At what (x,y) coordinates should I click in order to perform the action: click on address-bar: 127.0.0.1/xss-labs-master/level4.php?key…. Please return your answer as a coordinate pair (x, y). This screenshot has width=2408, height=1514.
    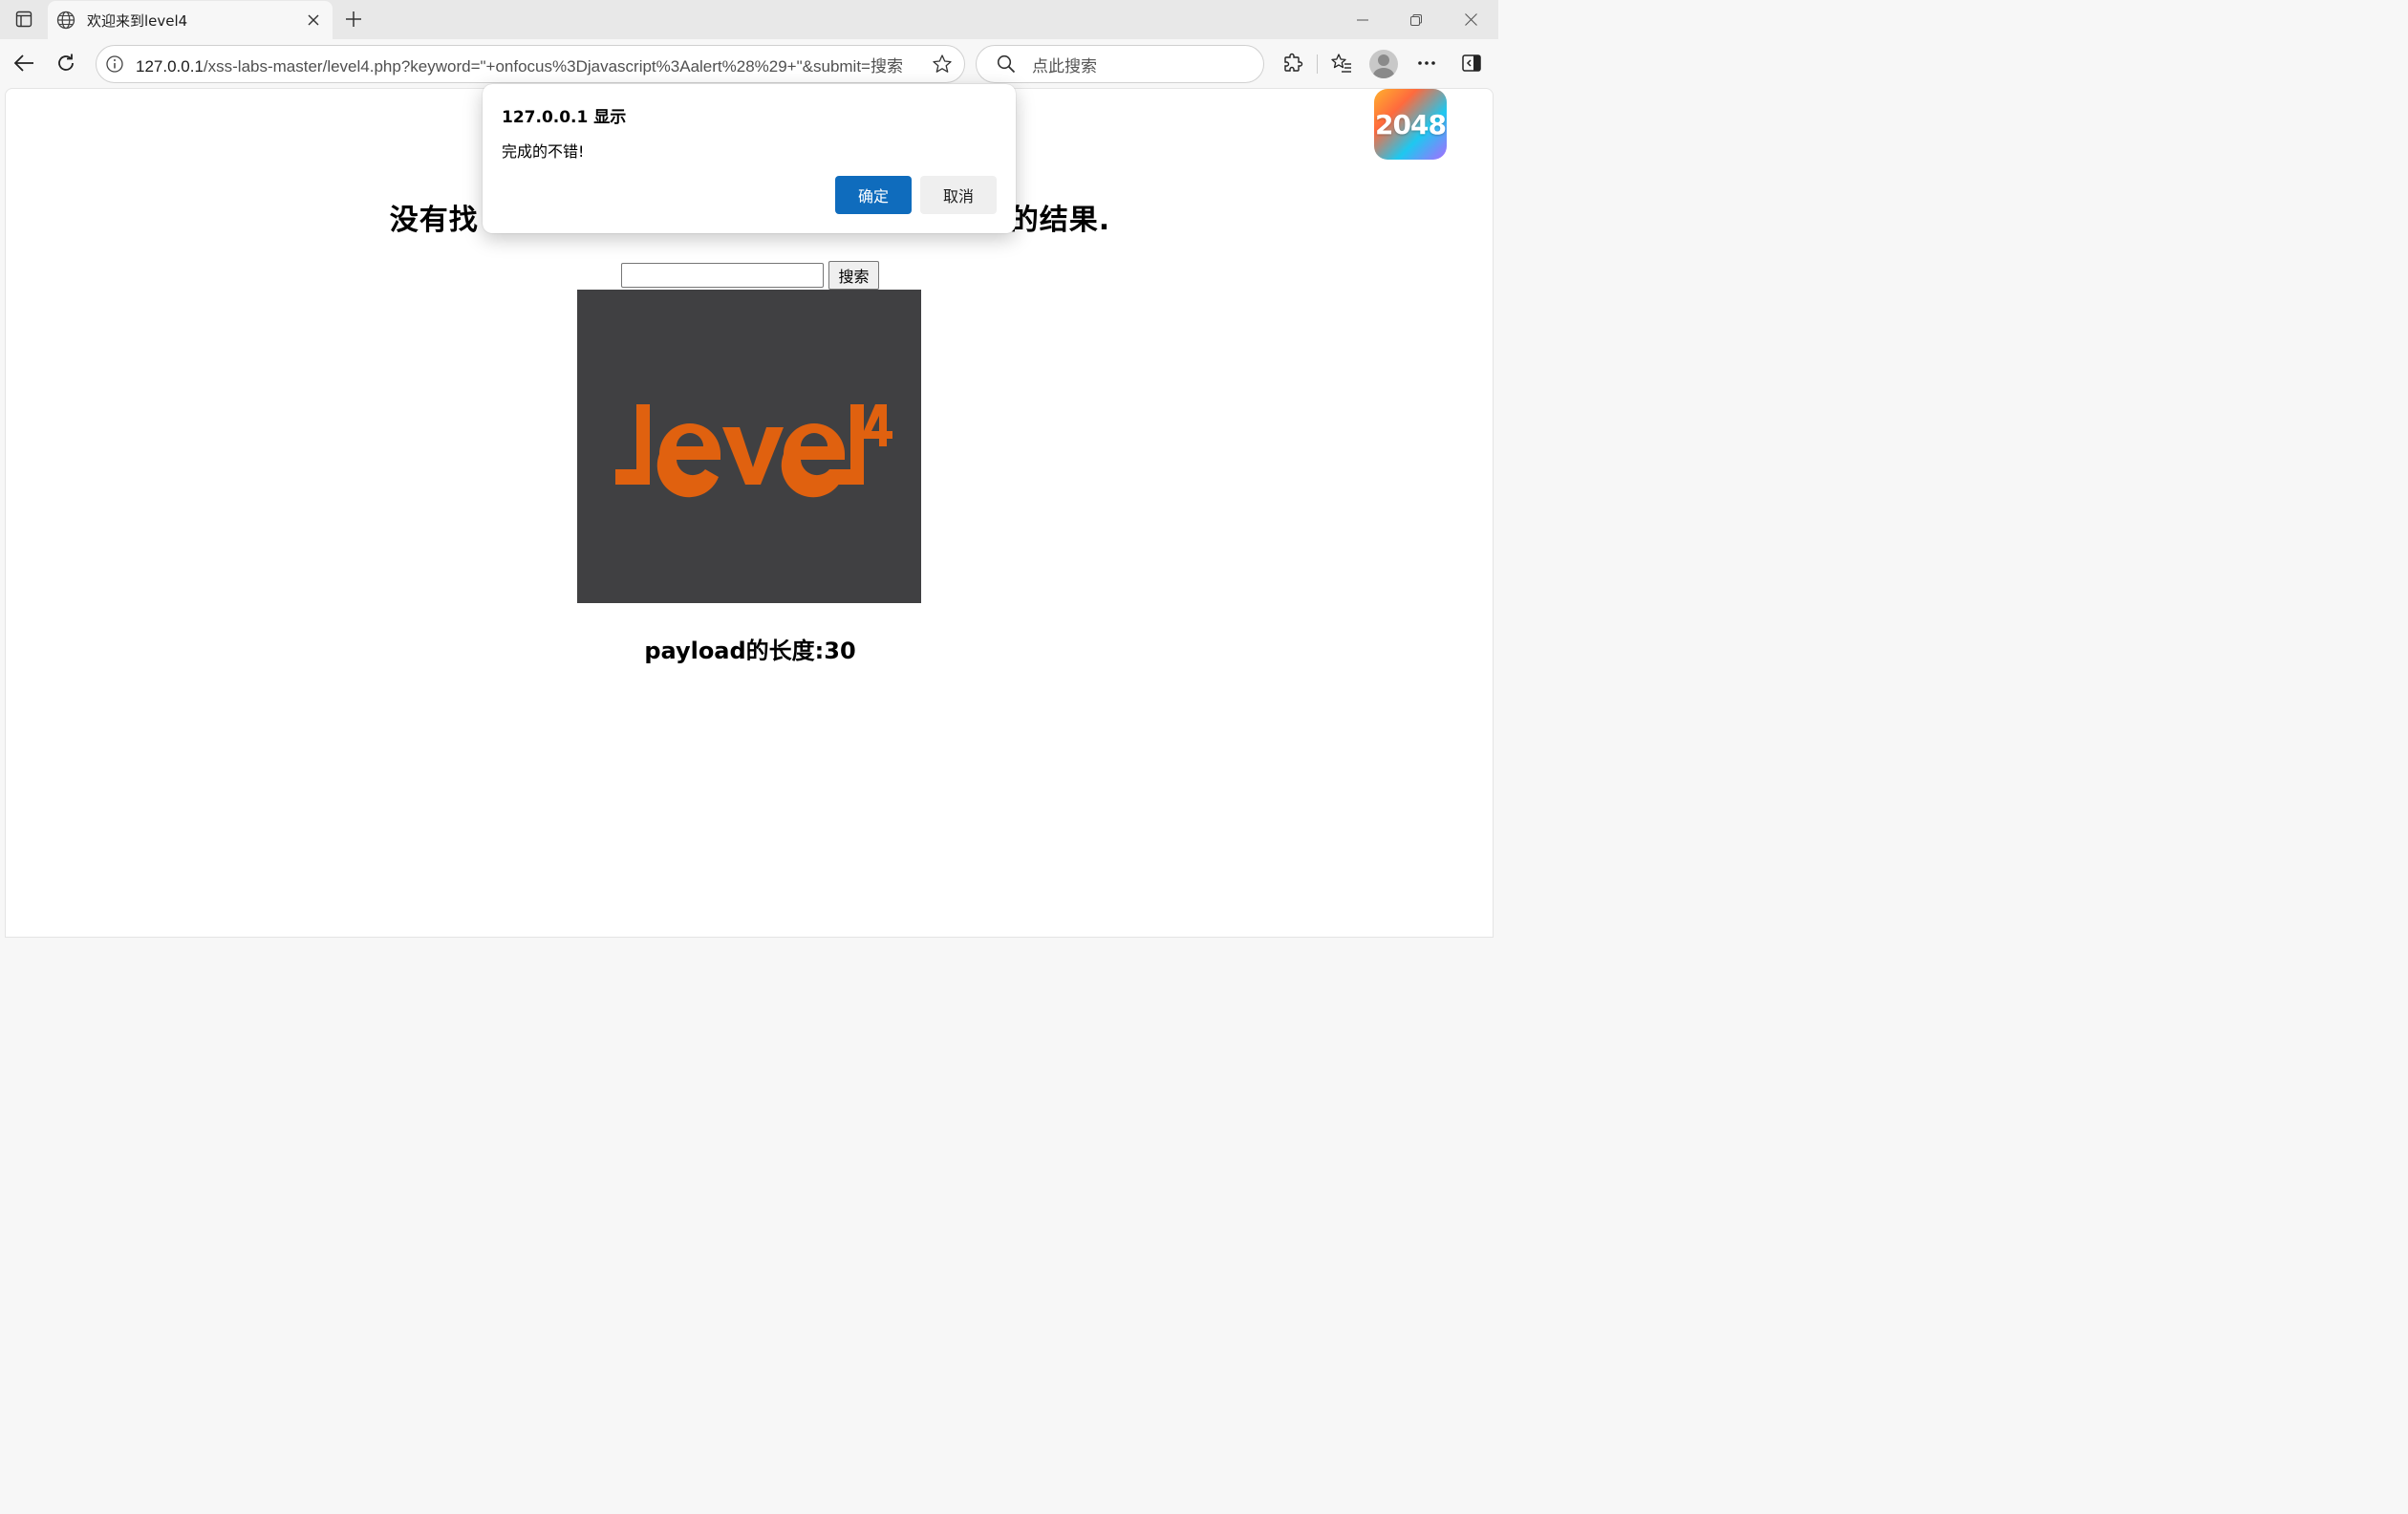
    Looking at the image, I should click on (531, 64).